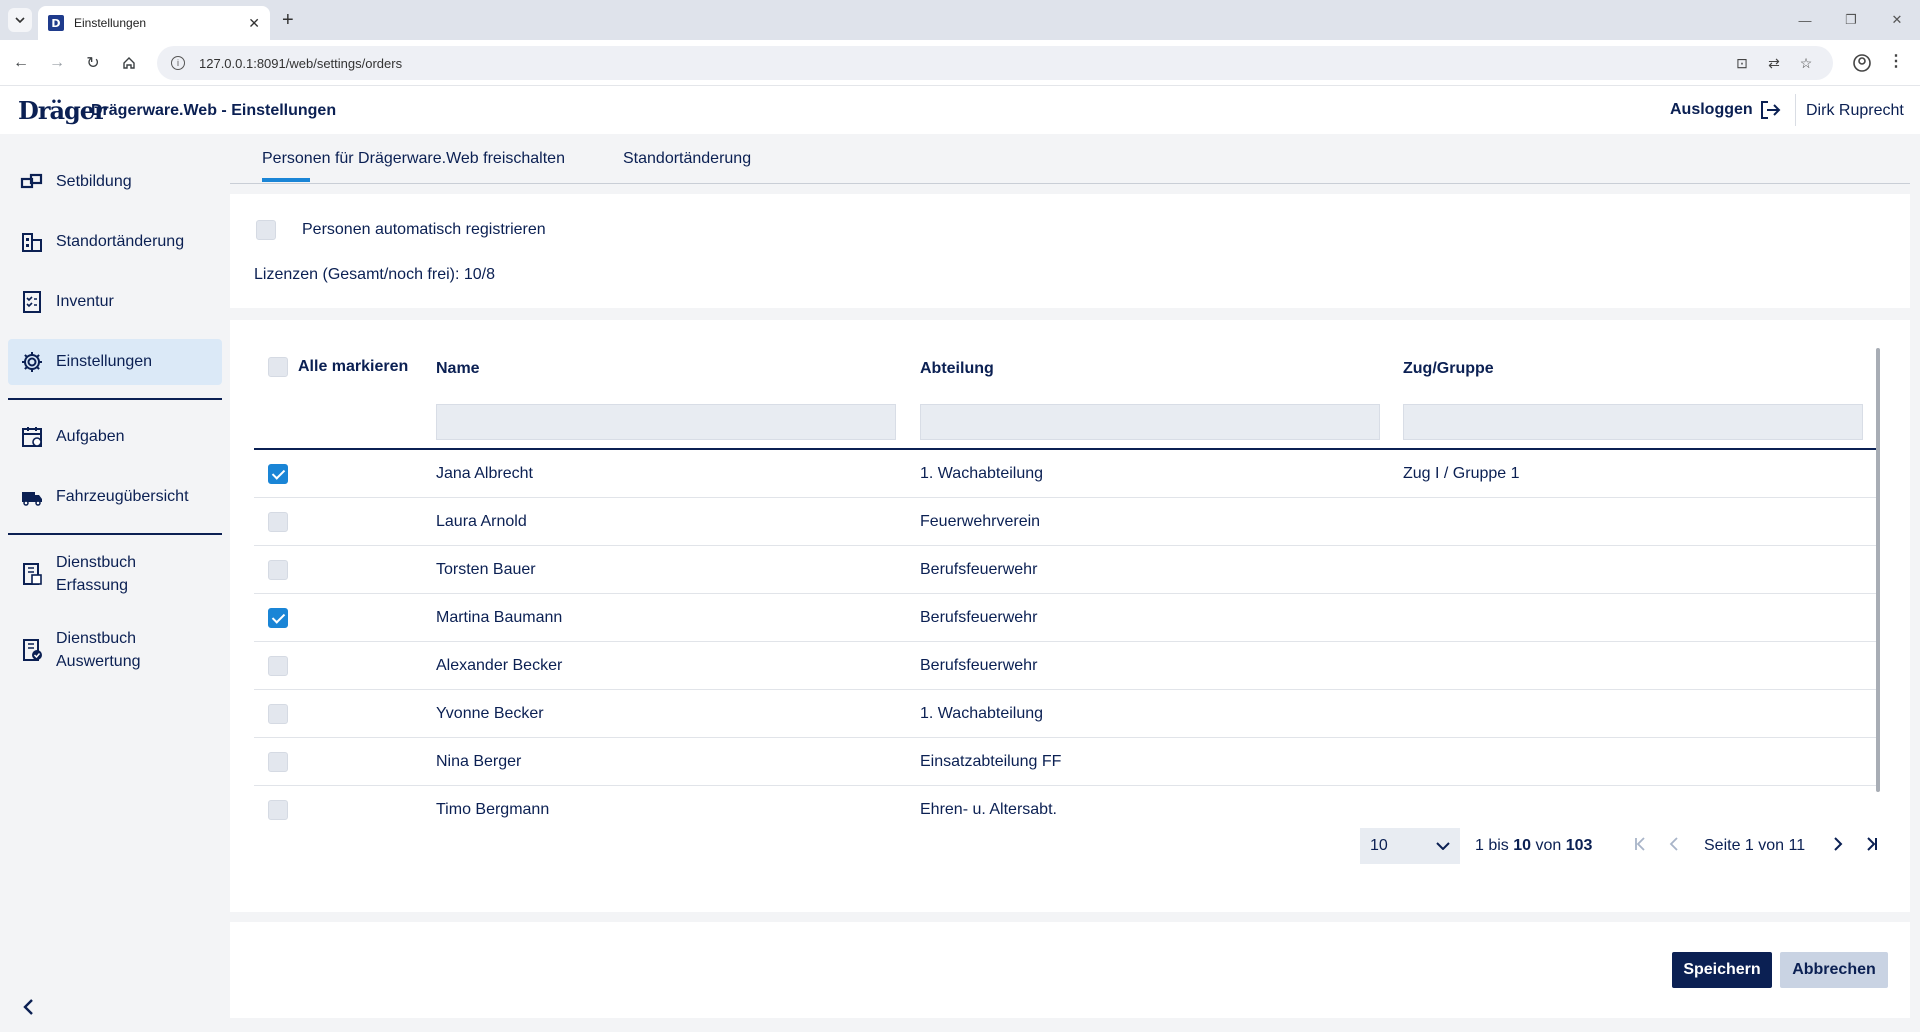  I want to click on next-page-icon, so click(1838, 844).